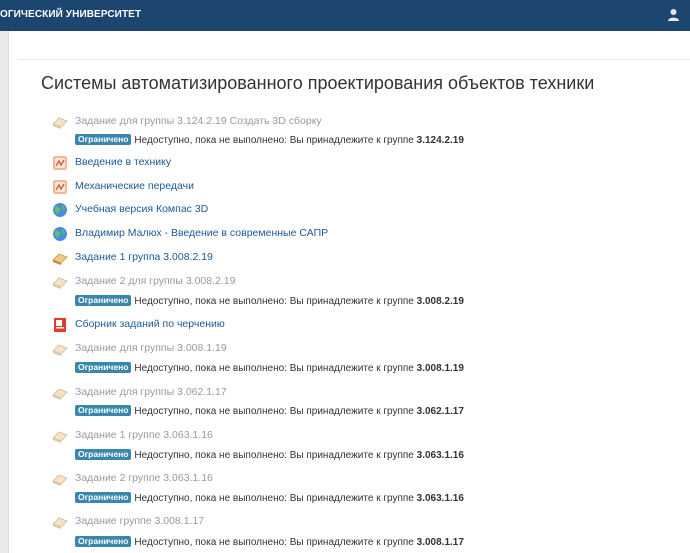 This screenshot has height=553, width=690. Describe the element at coordinates (440, 140) in the screenshot. I see `restriction-group: 3.124.2.19` at that location.